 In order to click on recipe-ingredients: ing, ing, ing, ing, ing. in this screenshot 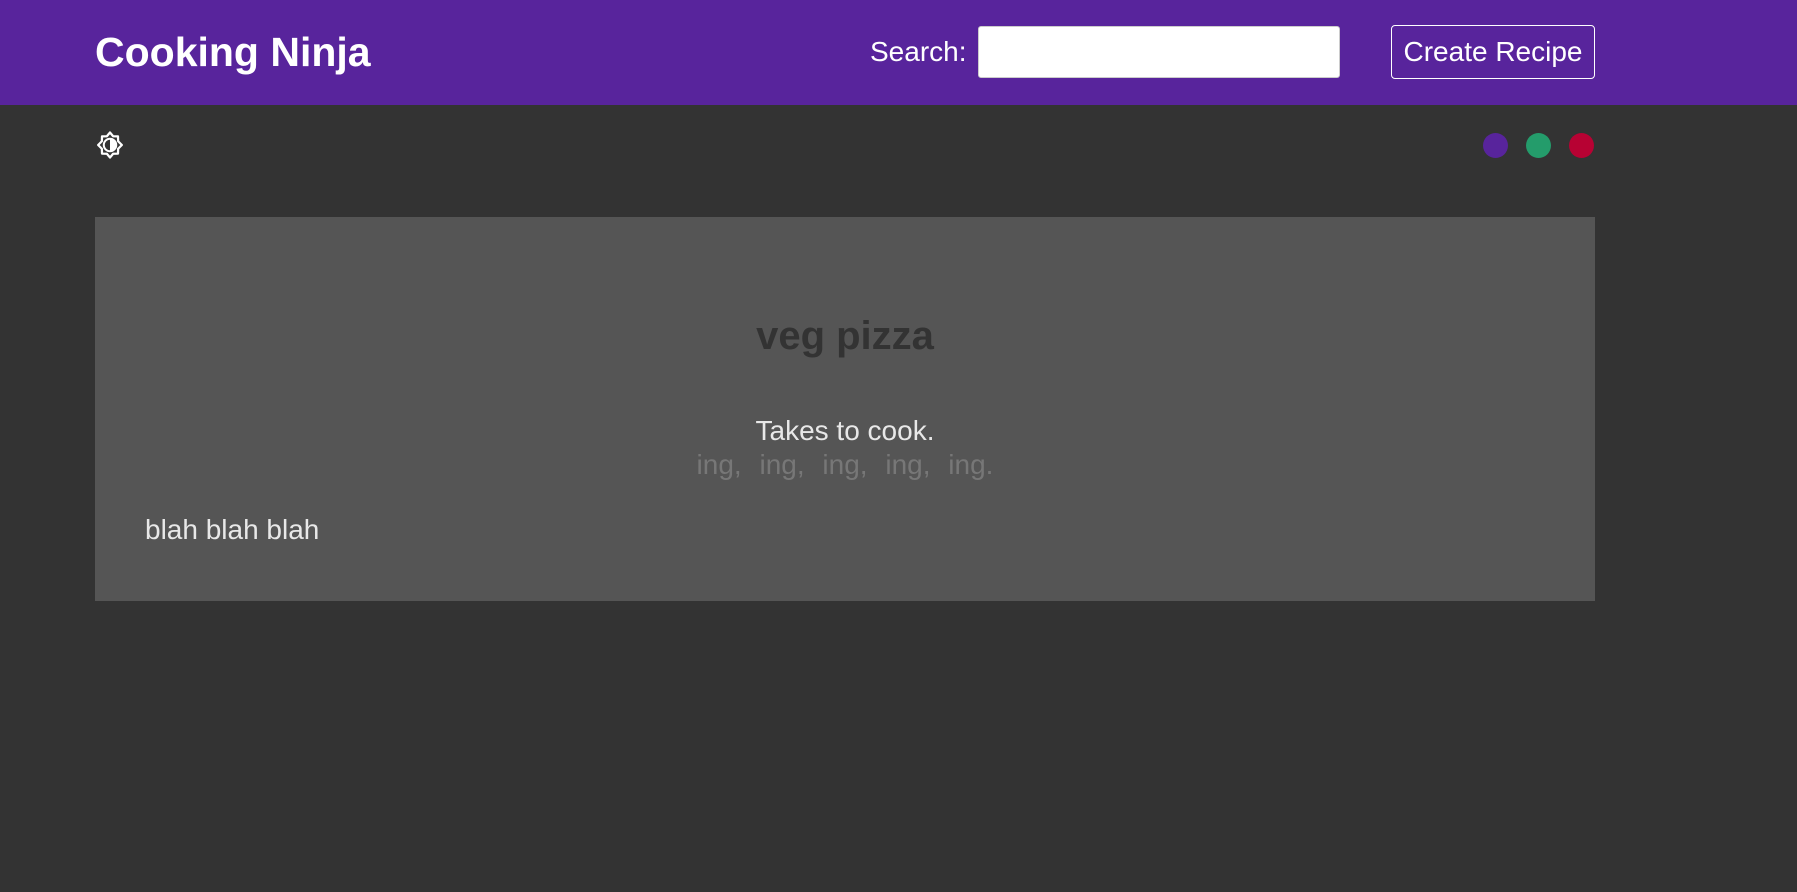, I will do `click(845, 465)`.